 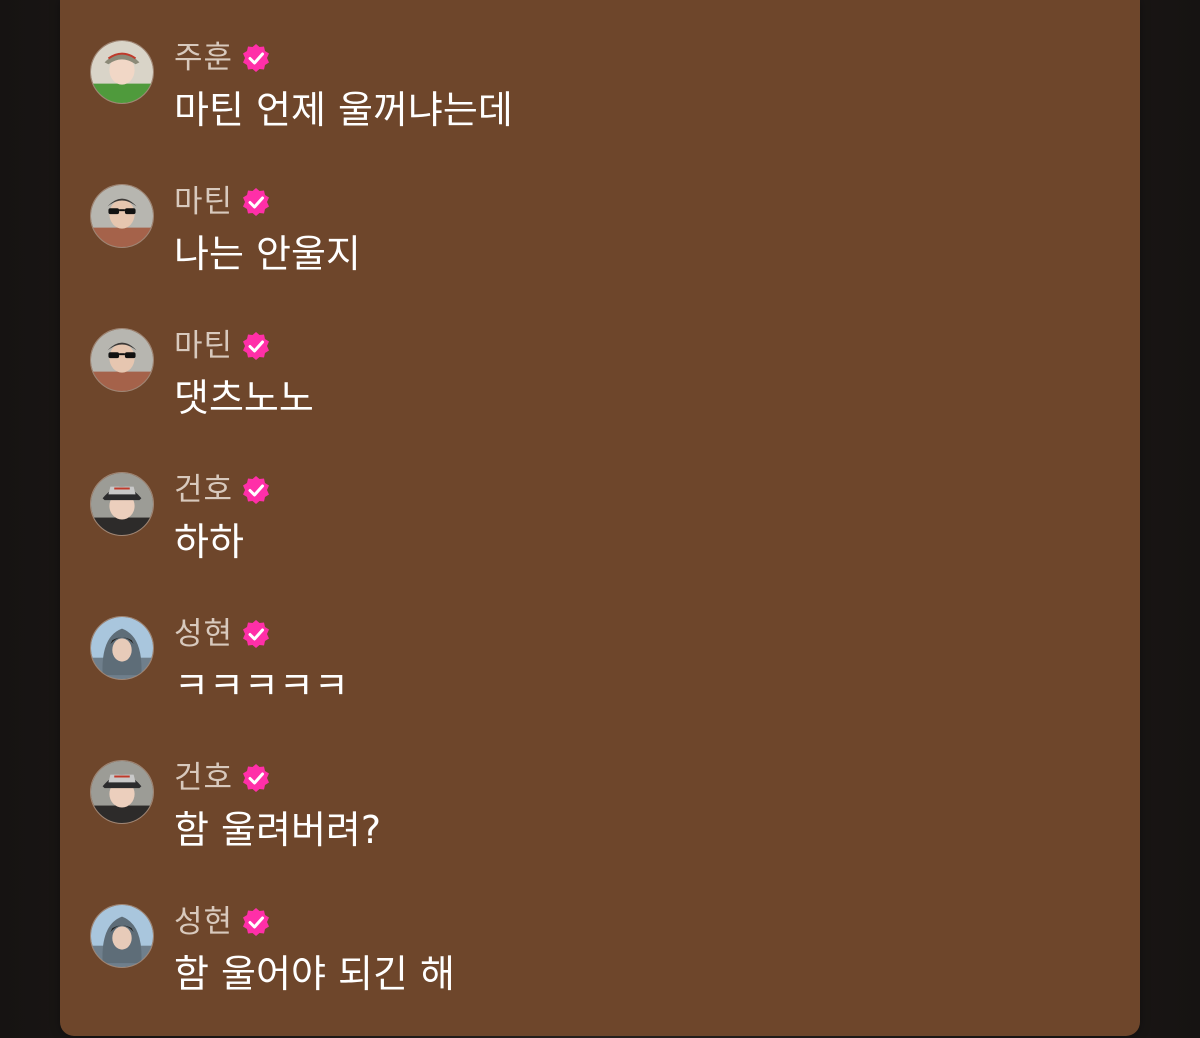 What do you see at coordinates (343, 110) in the screenshot?
I see `message-text: 마틴 언제 울꺼냐는데` at bounding box center [343, 110].